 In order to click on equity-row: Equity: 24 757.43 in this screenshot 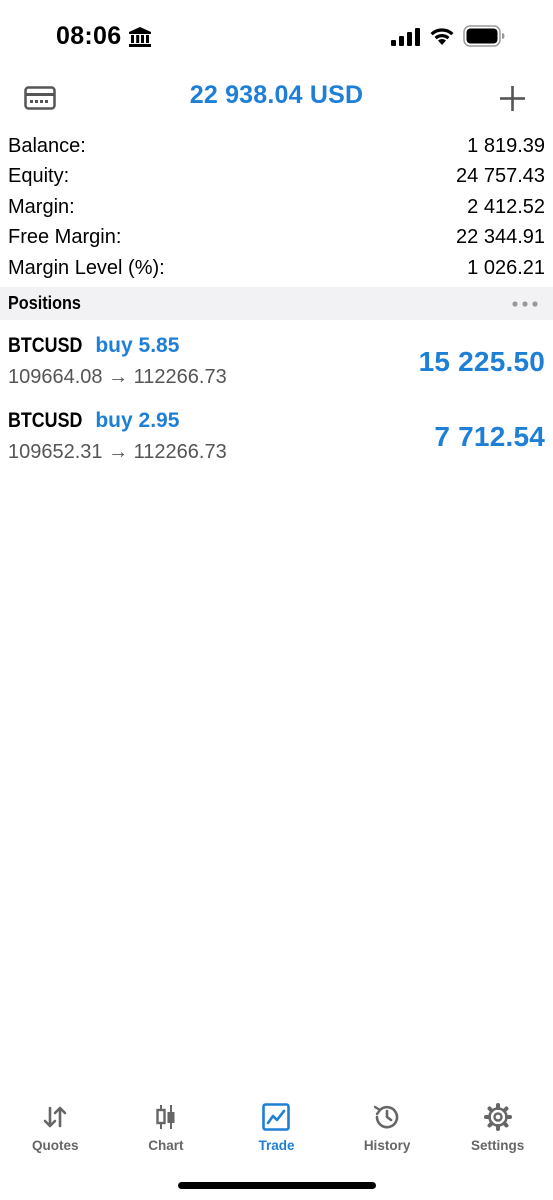, I will do `click(276, 177)`.